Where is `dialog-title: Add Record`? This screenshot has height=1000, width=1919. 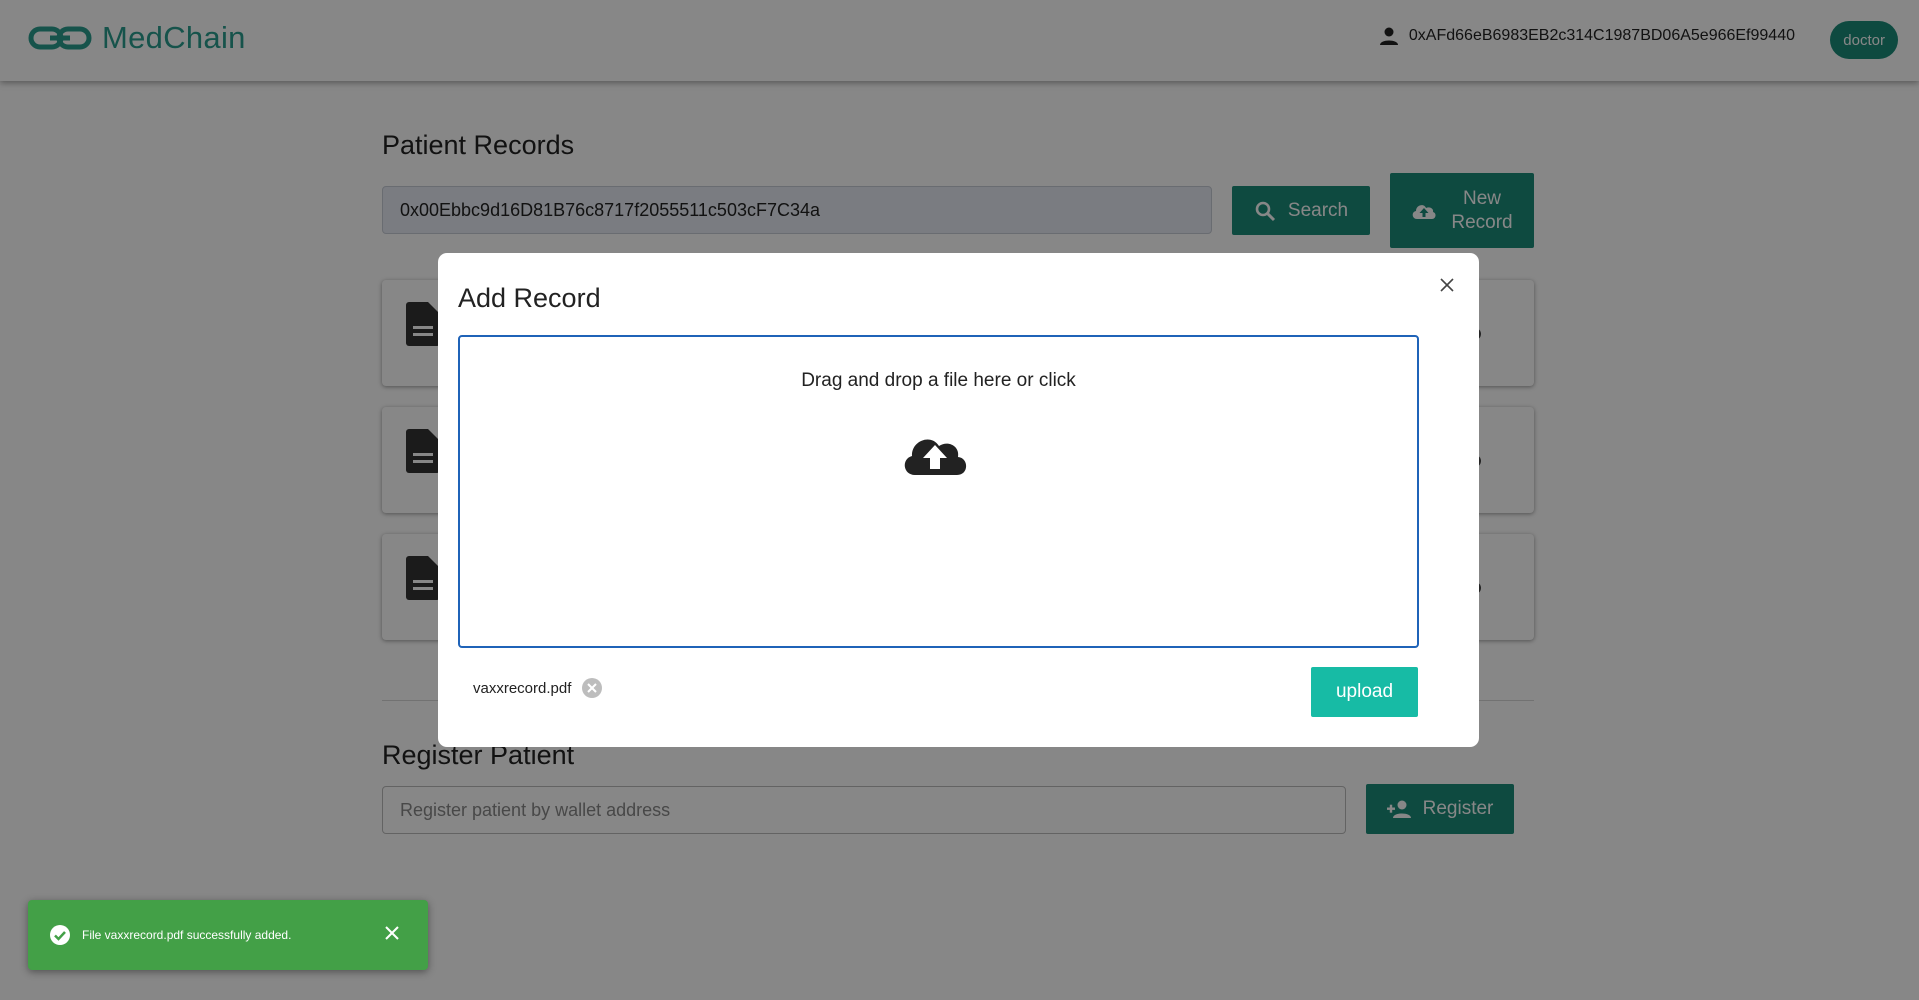 dialog-title: Add Record is located at coordinates (529, 298).